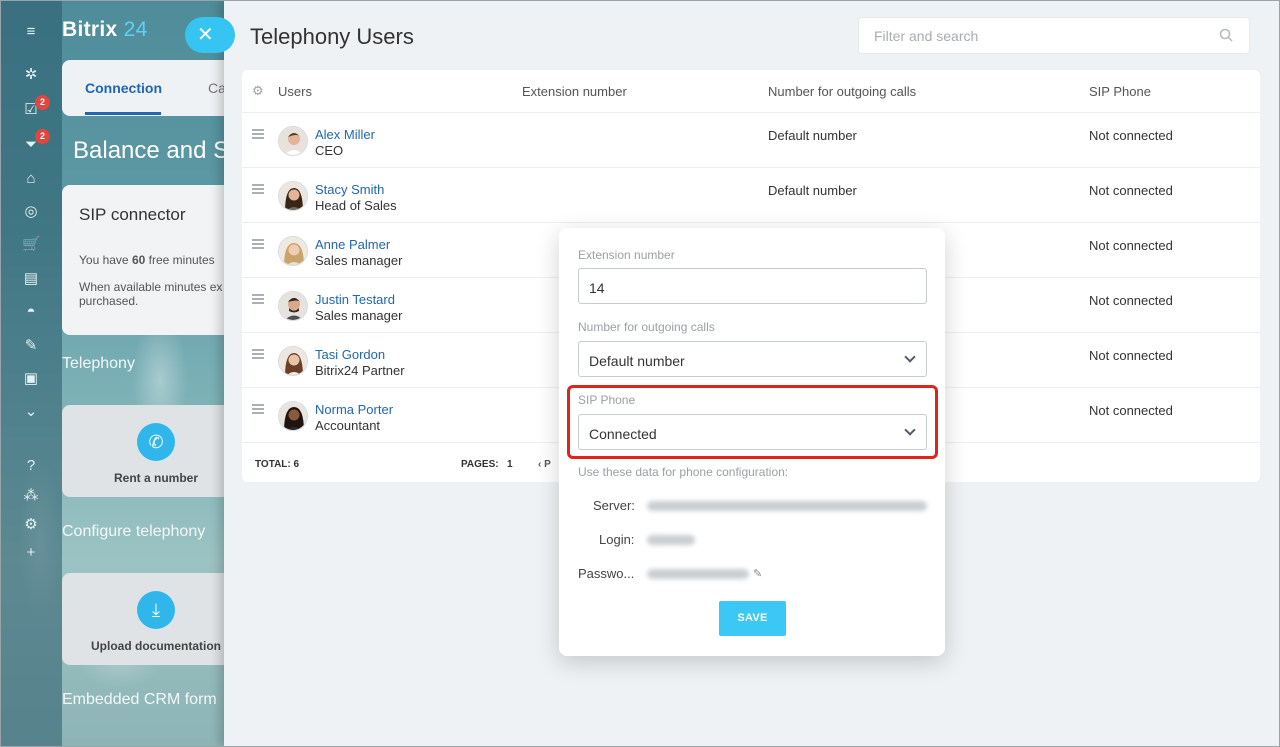  Describe the element at coordinates (31, 379) in the screenshot. I see `box-icon: ▣` at that location.